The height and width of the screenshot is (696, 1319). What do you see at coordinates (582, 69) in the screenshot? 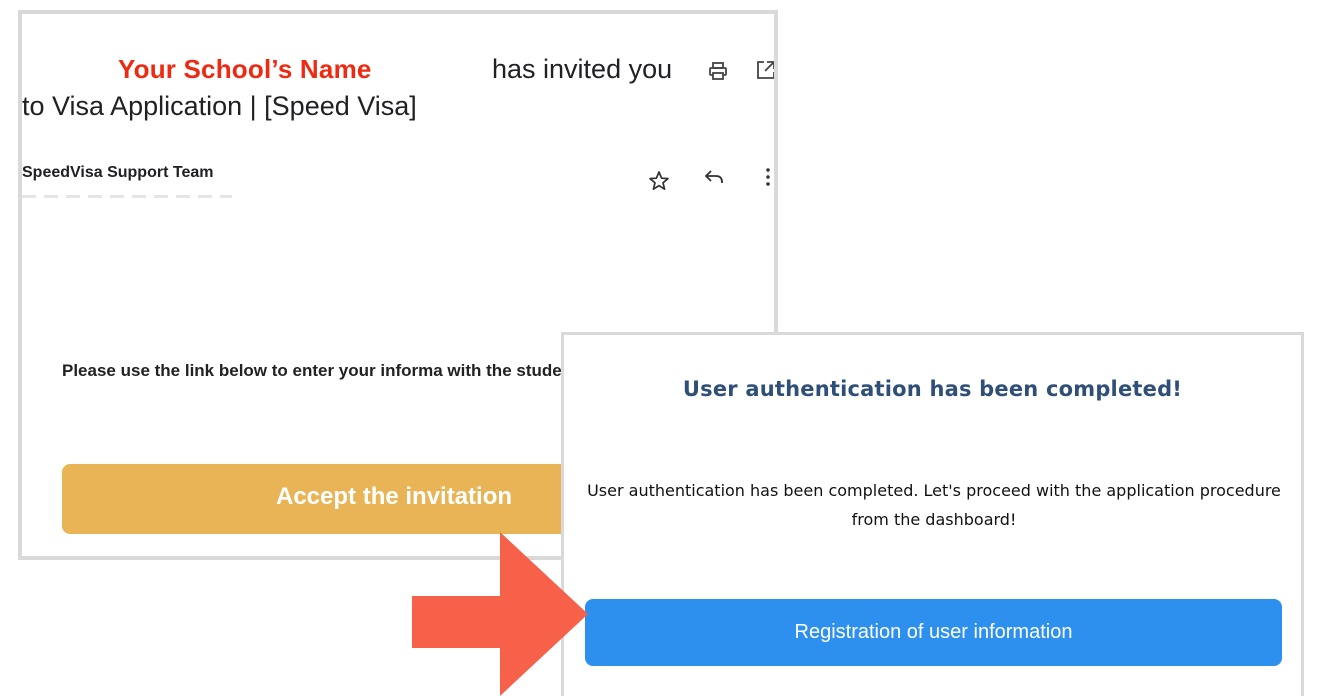
I see `email-subject-text: has invited you` at bounding box center [582, 69].